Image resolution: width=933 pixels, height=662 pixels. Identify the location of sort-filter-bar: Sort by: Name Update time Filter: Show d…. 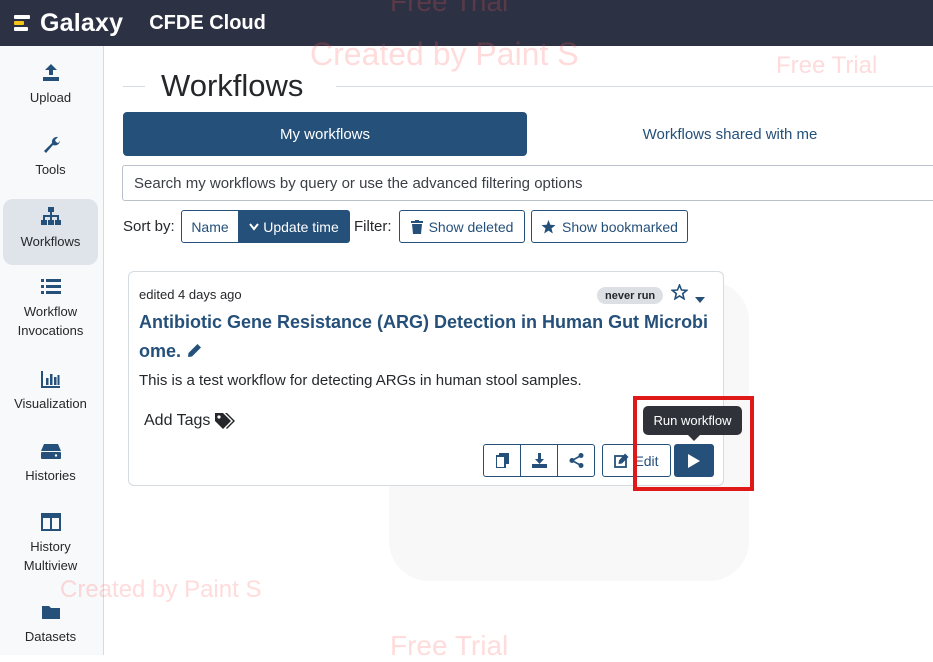
(523, 226).